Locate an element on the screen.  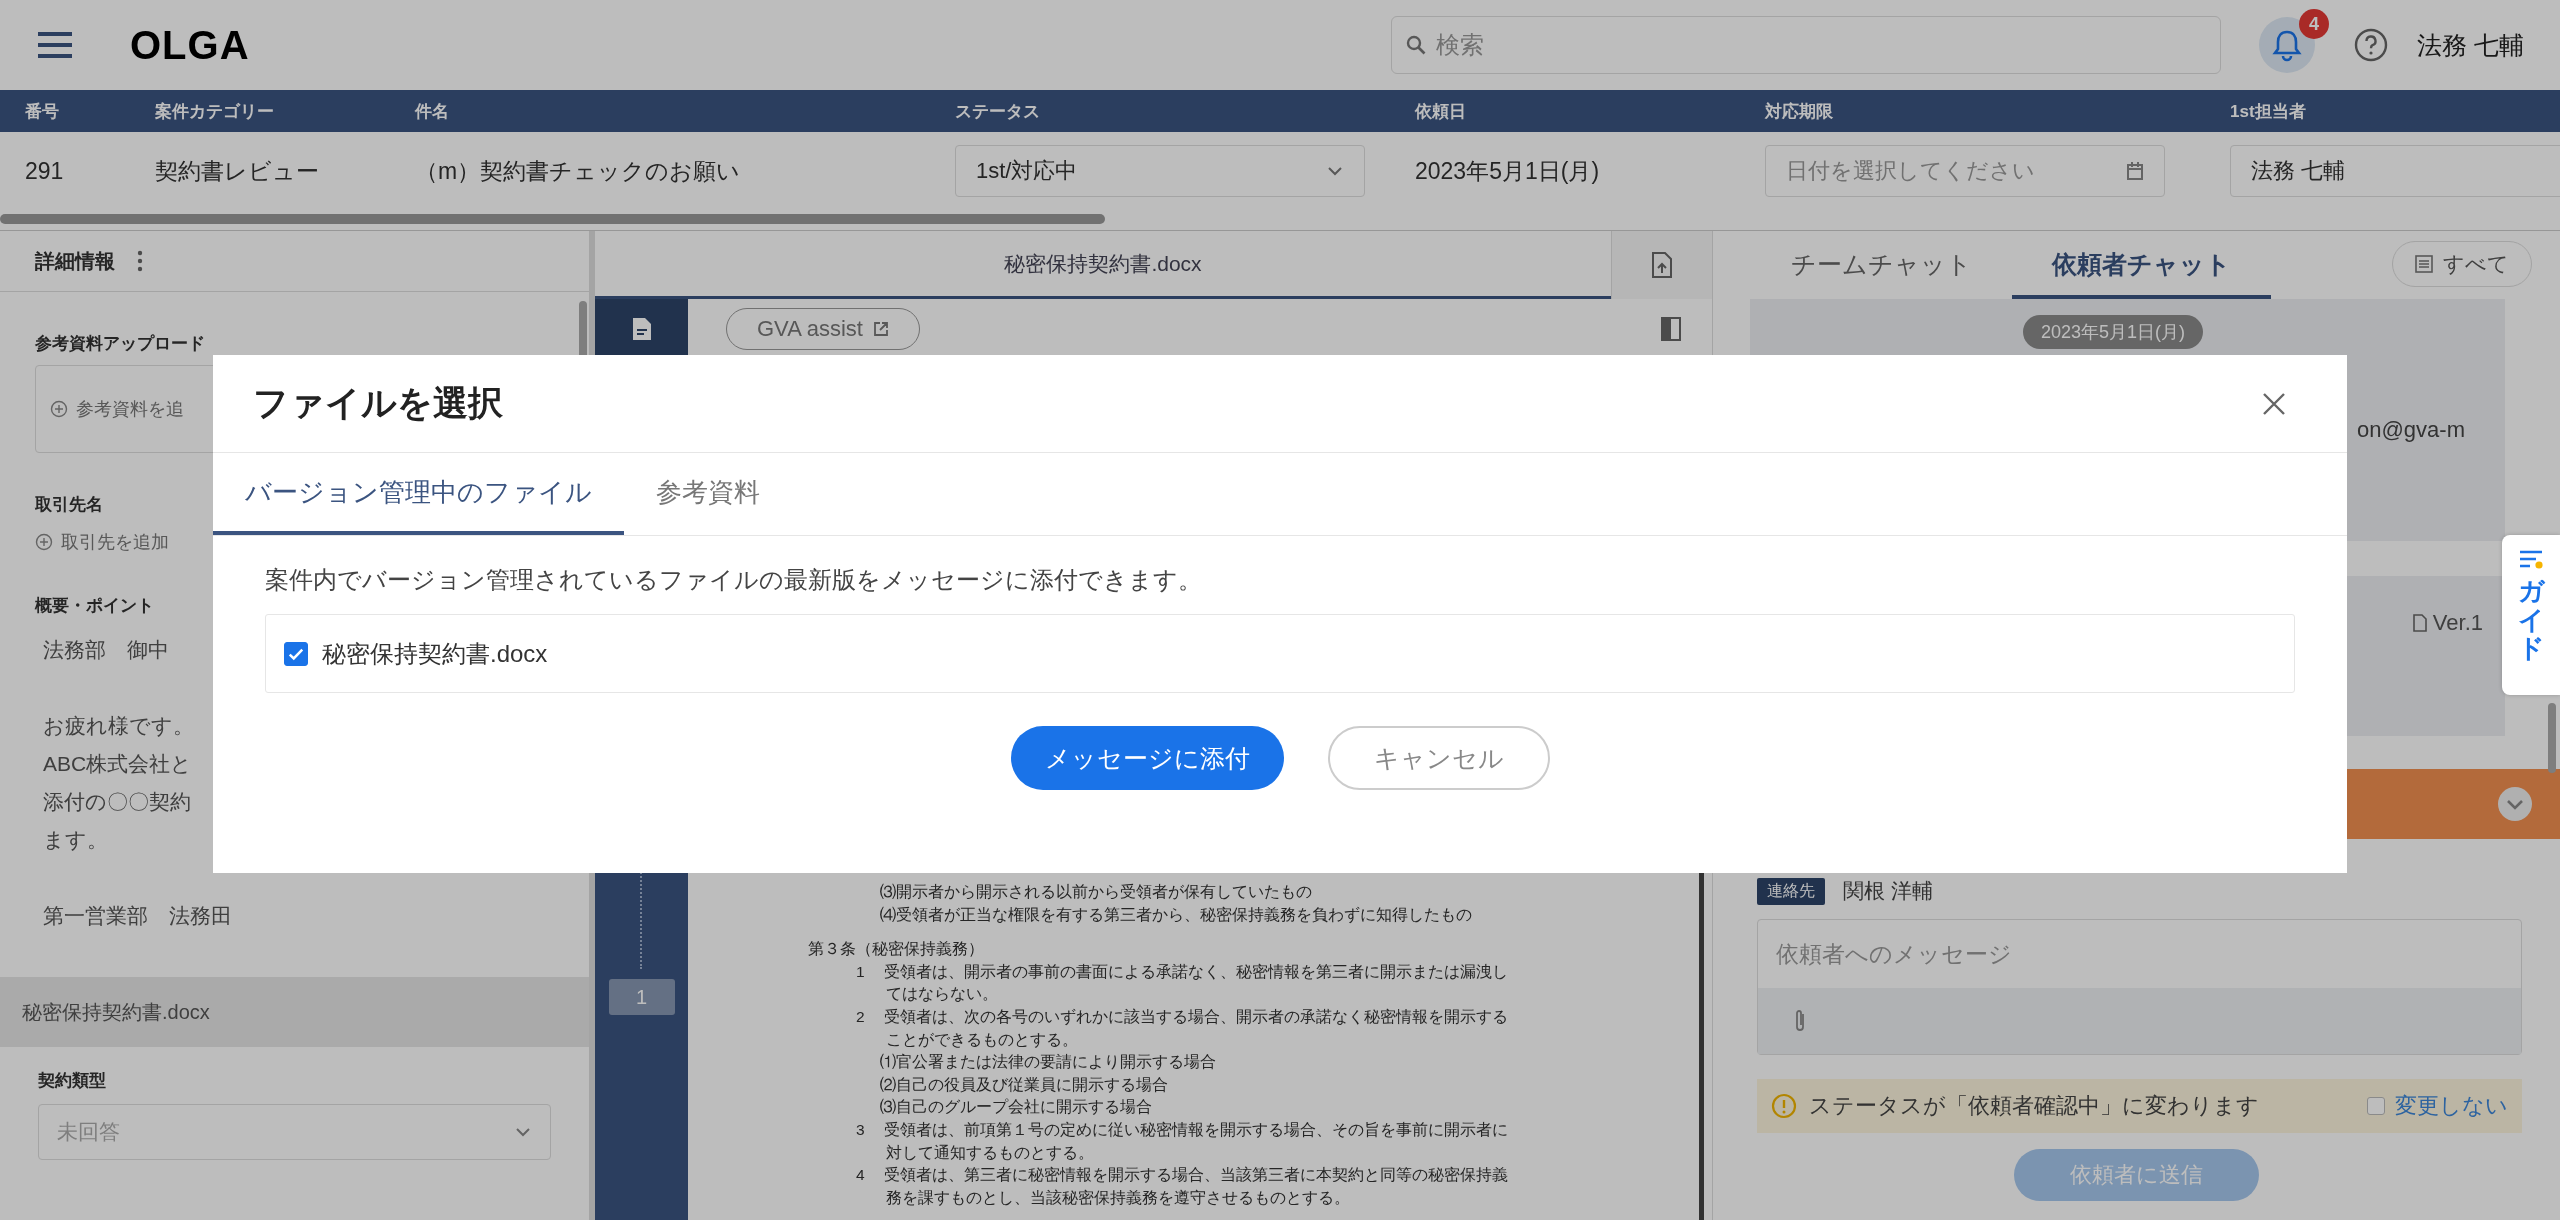
cancel-button: キャンセル is located at coordinates (1438, 758).